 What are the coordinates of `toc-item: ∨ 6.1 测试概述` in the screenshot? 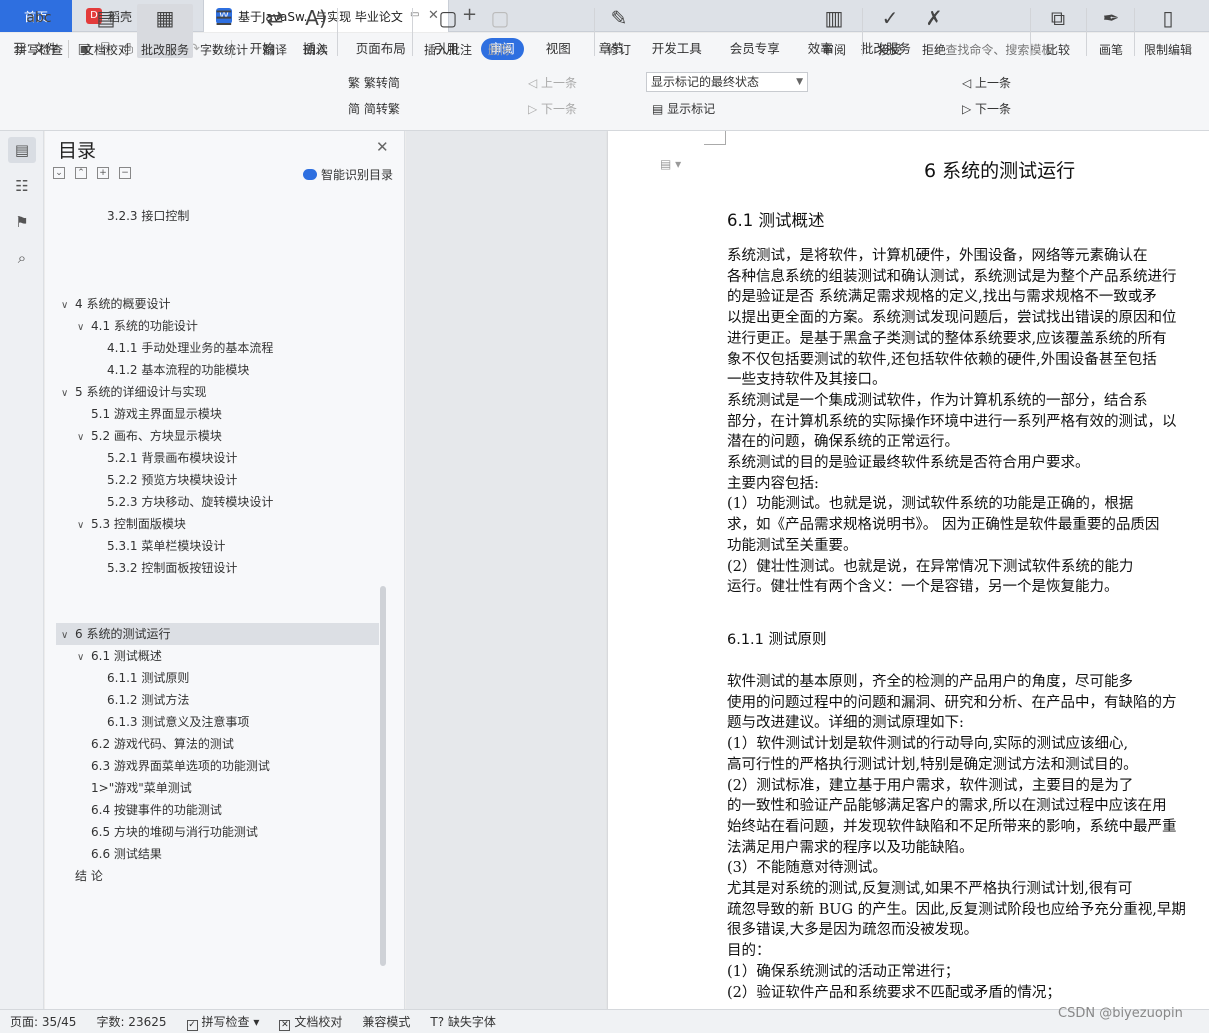 It's located at (119, 656).